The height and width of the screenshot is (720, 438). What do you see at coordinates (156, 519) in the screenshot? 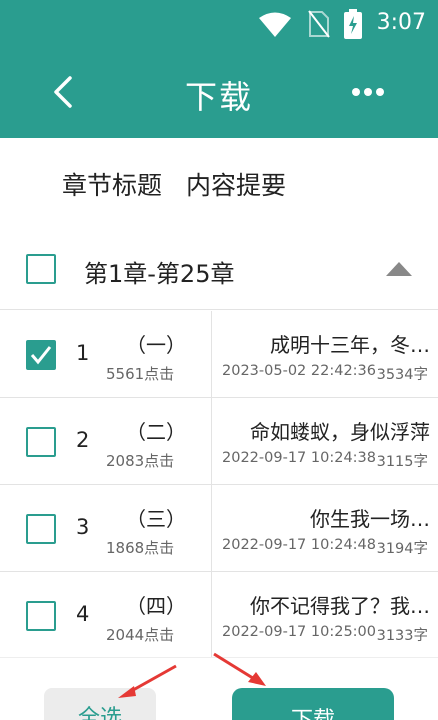
I see `chapter-title: （三）` at bounding box center [156, 519].